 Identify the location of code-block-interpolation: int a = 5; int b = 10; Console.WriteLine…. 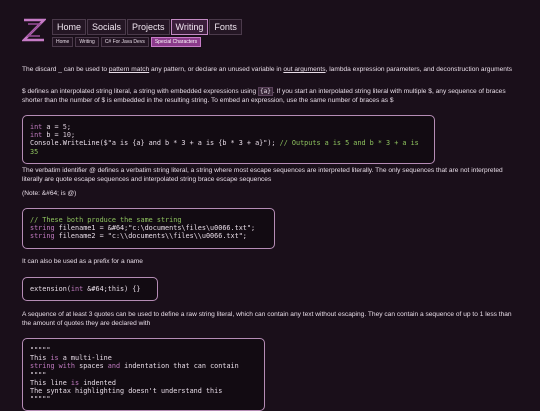
(228, 139).